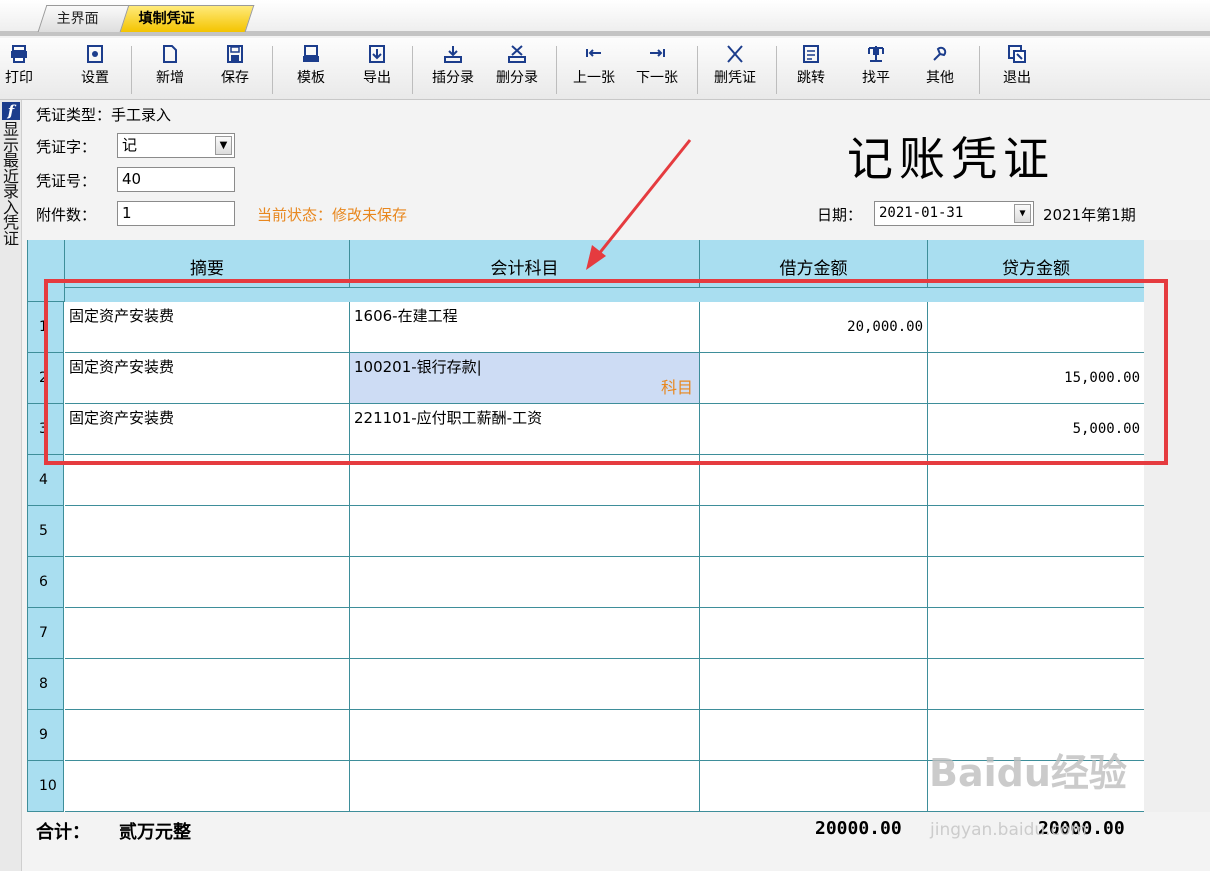 The image size is (1210, 871). I want to click on next-icon, so click(657, 53).